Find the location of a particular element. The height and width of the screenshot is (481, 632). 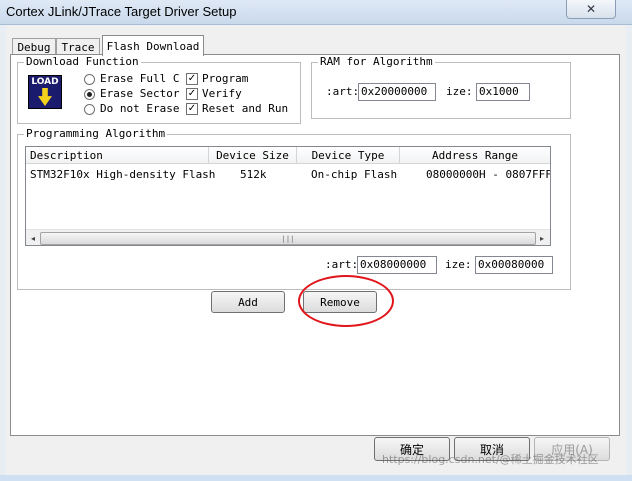

ram-size-label: ize: is located at coordinates (459, 91).